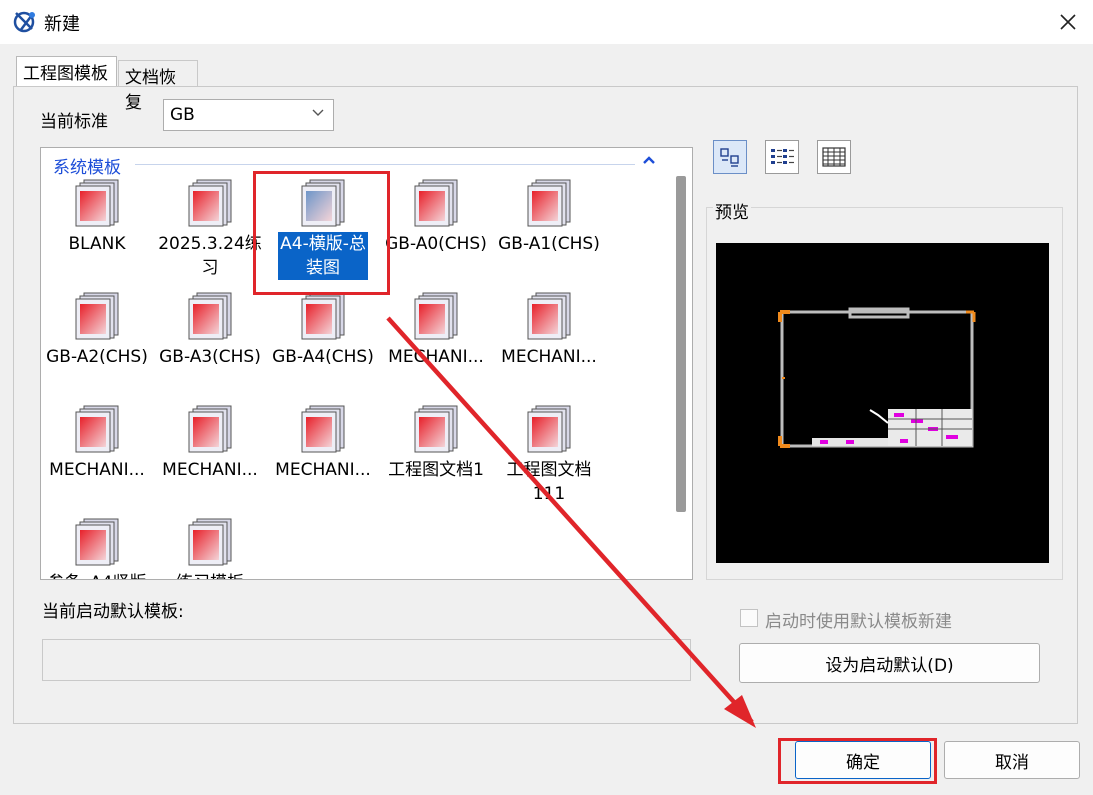 The image size is (1093, 795). Describe the element at coordinates (97, 244) in the screenshot. I see `template-label: BLANK` at that location.